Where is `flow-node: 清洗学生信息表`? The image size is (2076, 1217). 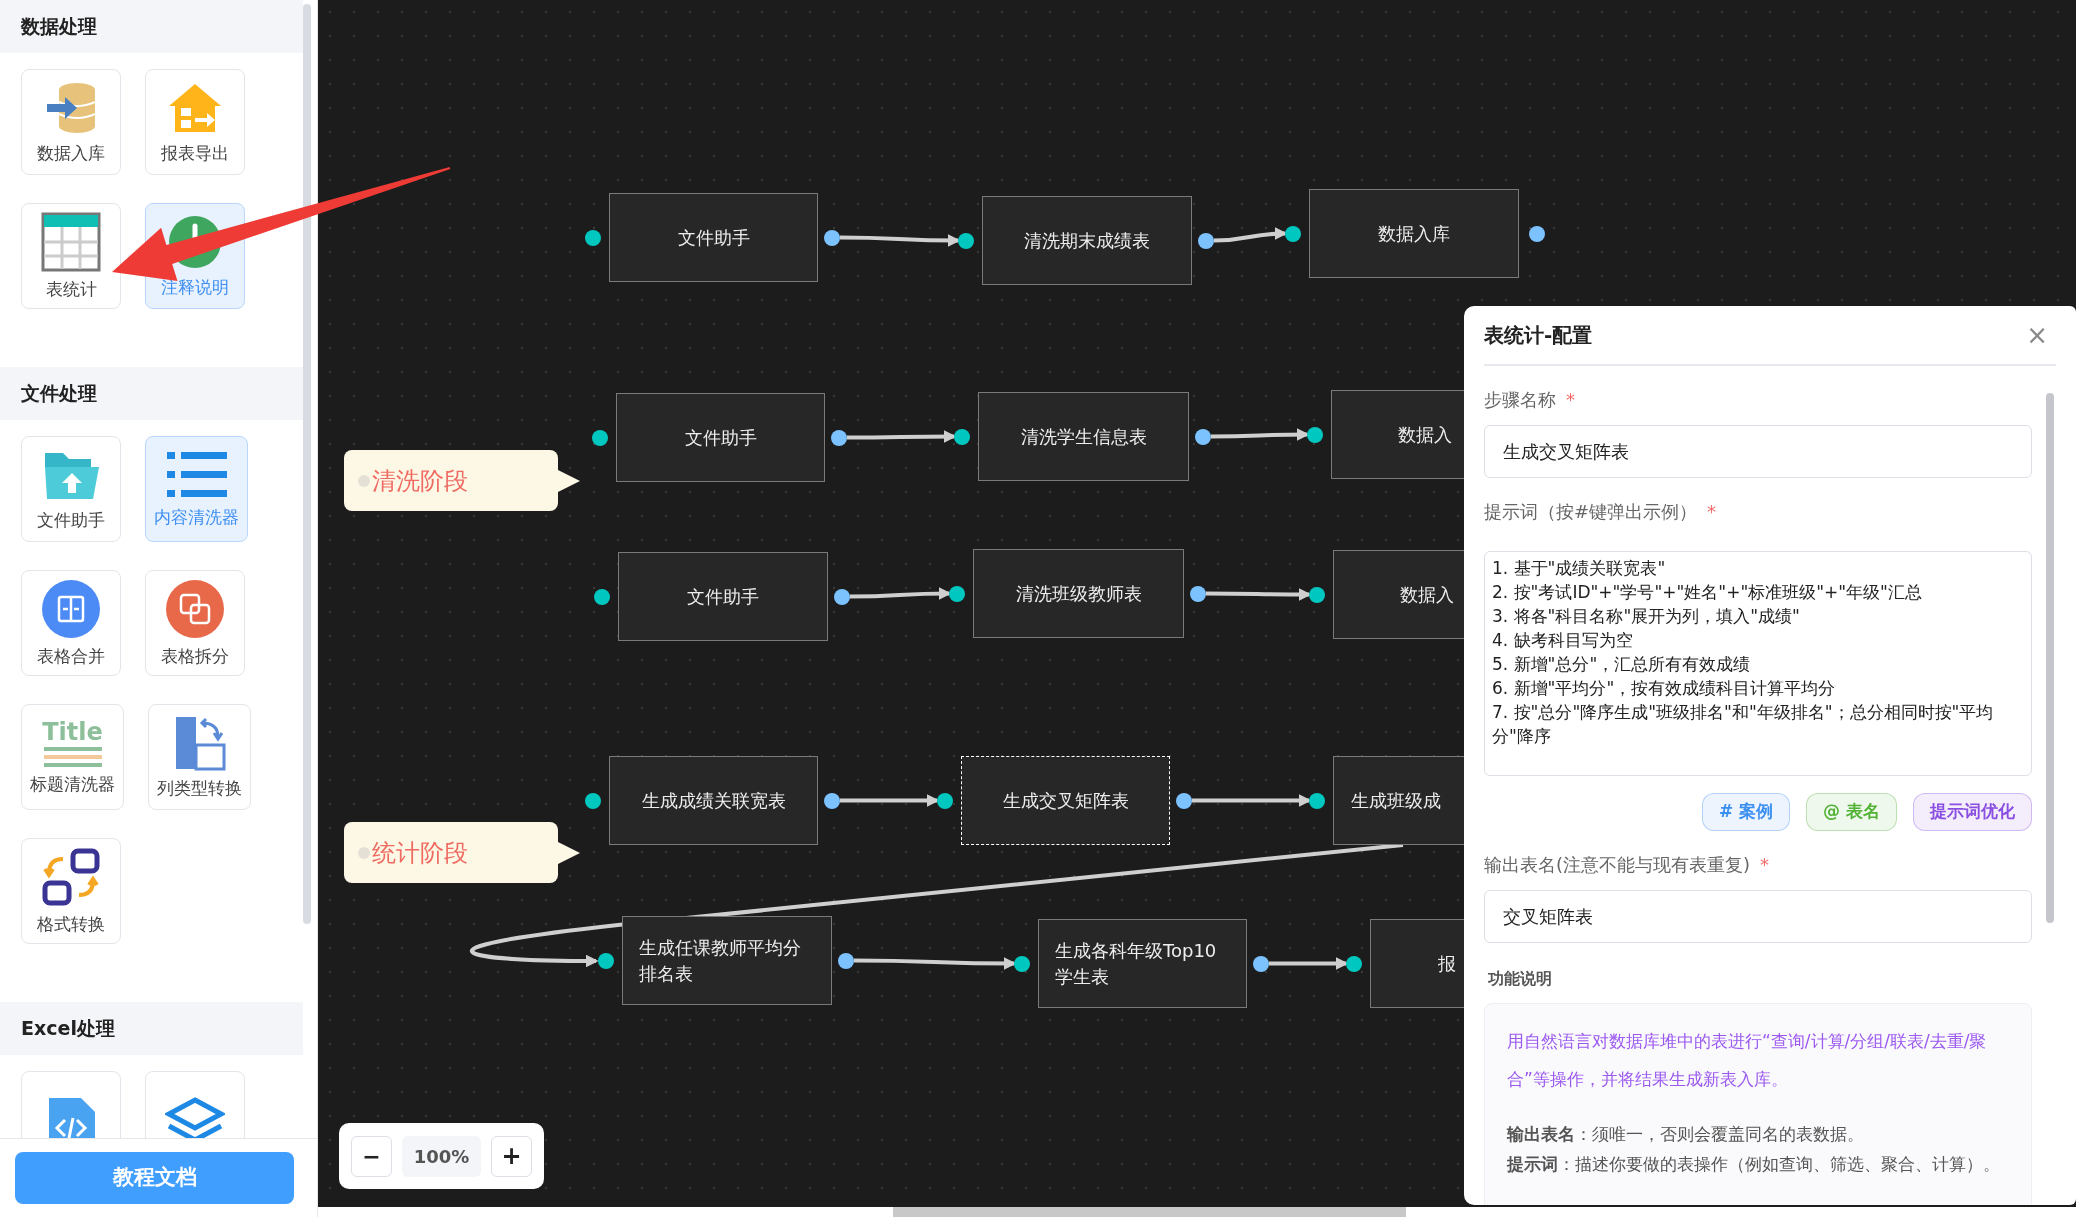
flow-node: 清洗学生信息表 is located at coordinates (1083, 436).